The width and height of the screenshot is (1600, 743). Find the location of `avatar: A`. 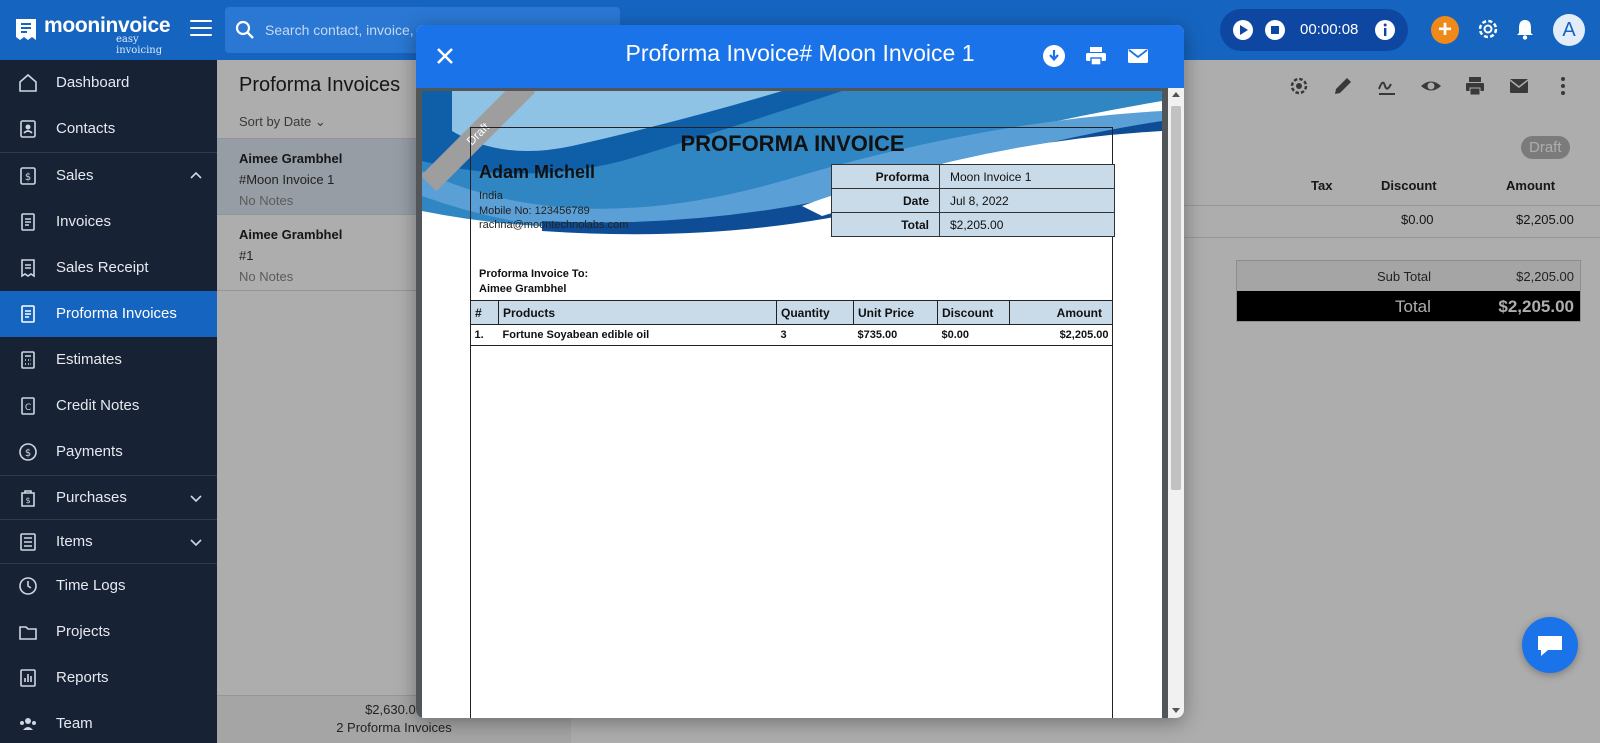

avatar: A is located at coordinates (1569, 30).